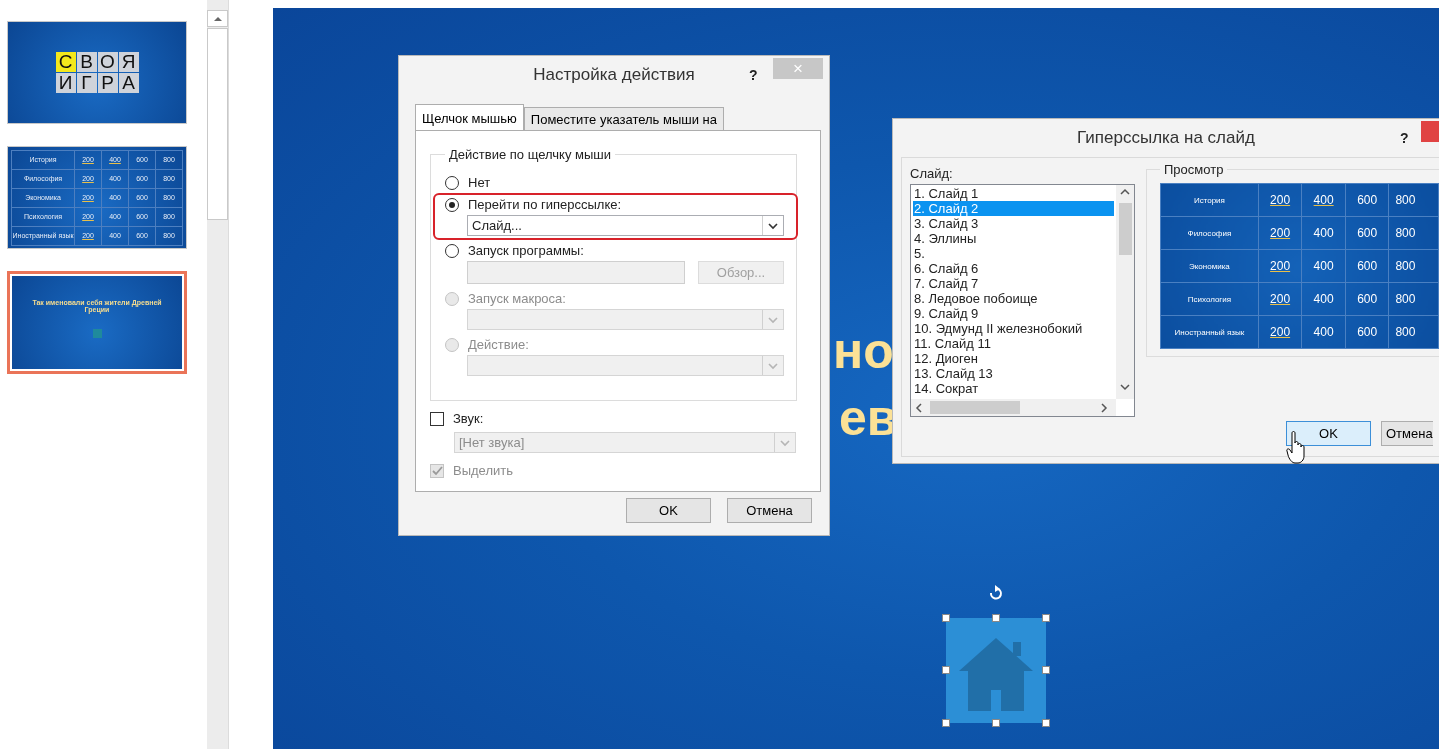 The height and width of the screenshot is (749, 1439). I want to click on table-cell: Философия, so click(1209, 233).